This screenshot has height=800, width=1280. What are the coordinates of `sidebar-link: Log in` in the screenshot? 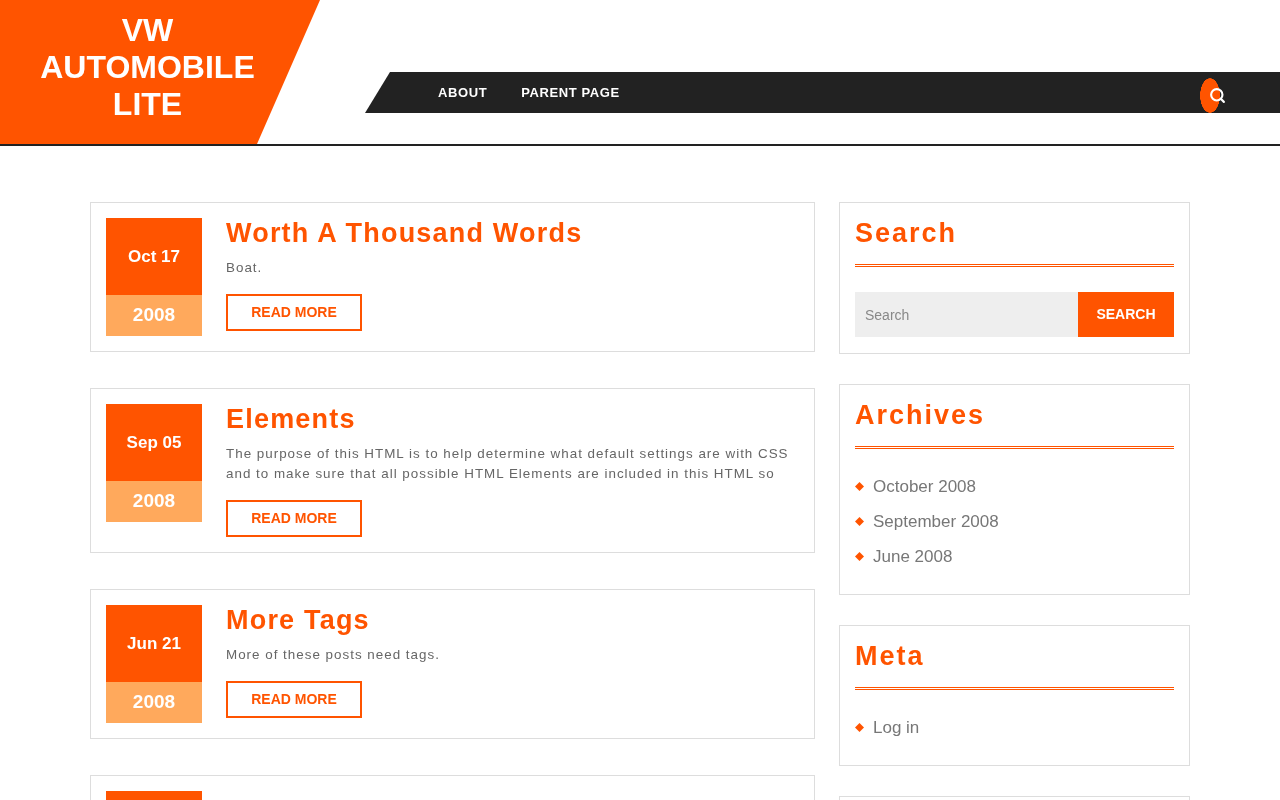 It's located at (896, 727).